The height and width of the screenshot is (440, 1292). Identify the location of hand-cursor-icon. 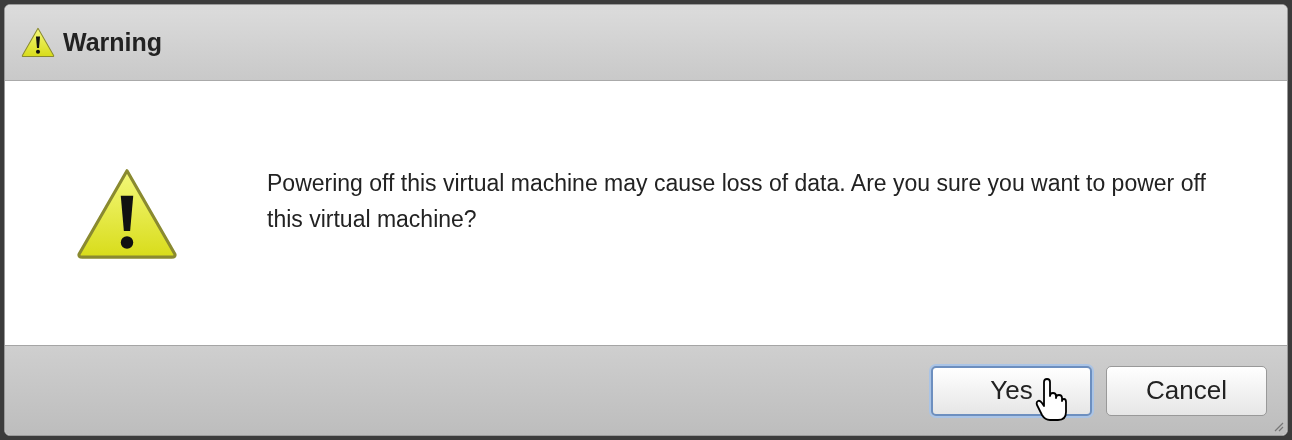
(1051, 400).